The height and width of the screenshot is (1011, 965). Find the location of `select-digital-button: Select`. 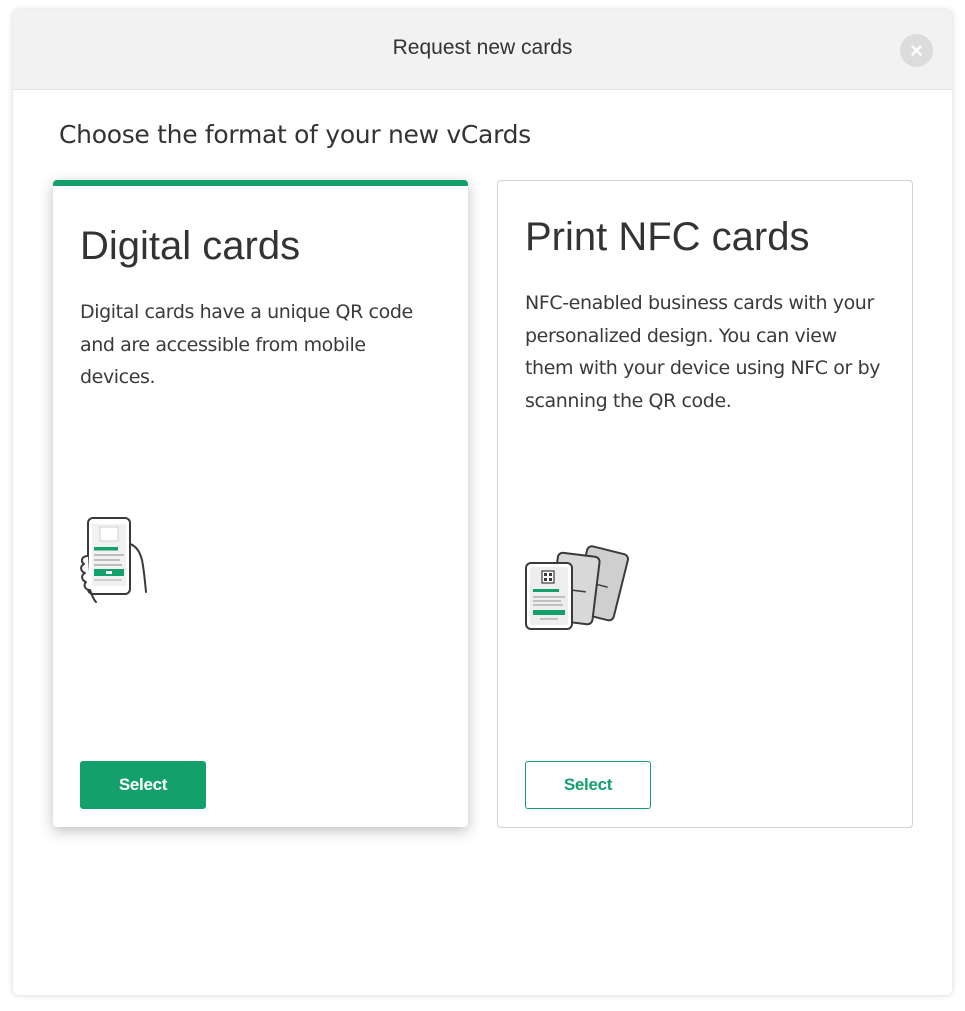

select-digital-button: Select is located at coordinates (143, 785).